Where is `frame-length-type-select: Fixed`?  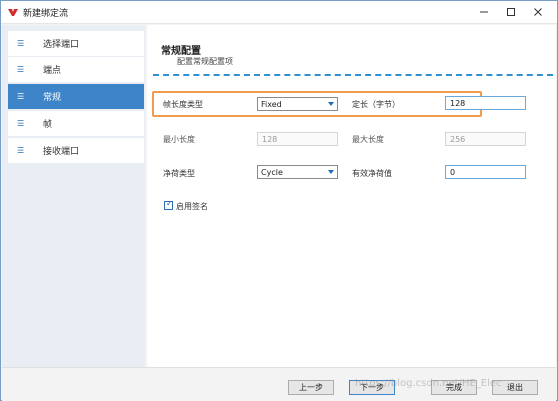
frame-length-type-select: Fixed is located at coordinates (297, 104).